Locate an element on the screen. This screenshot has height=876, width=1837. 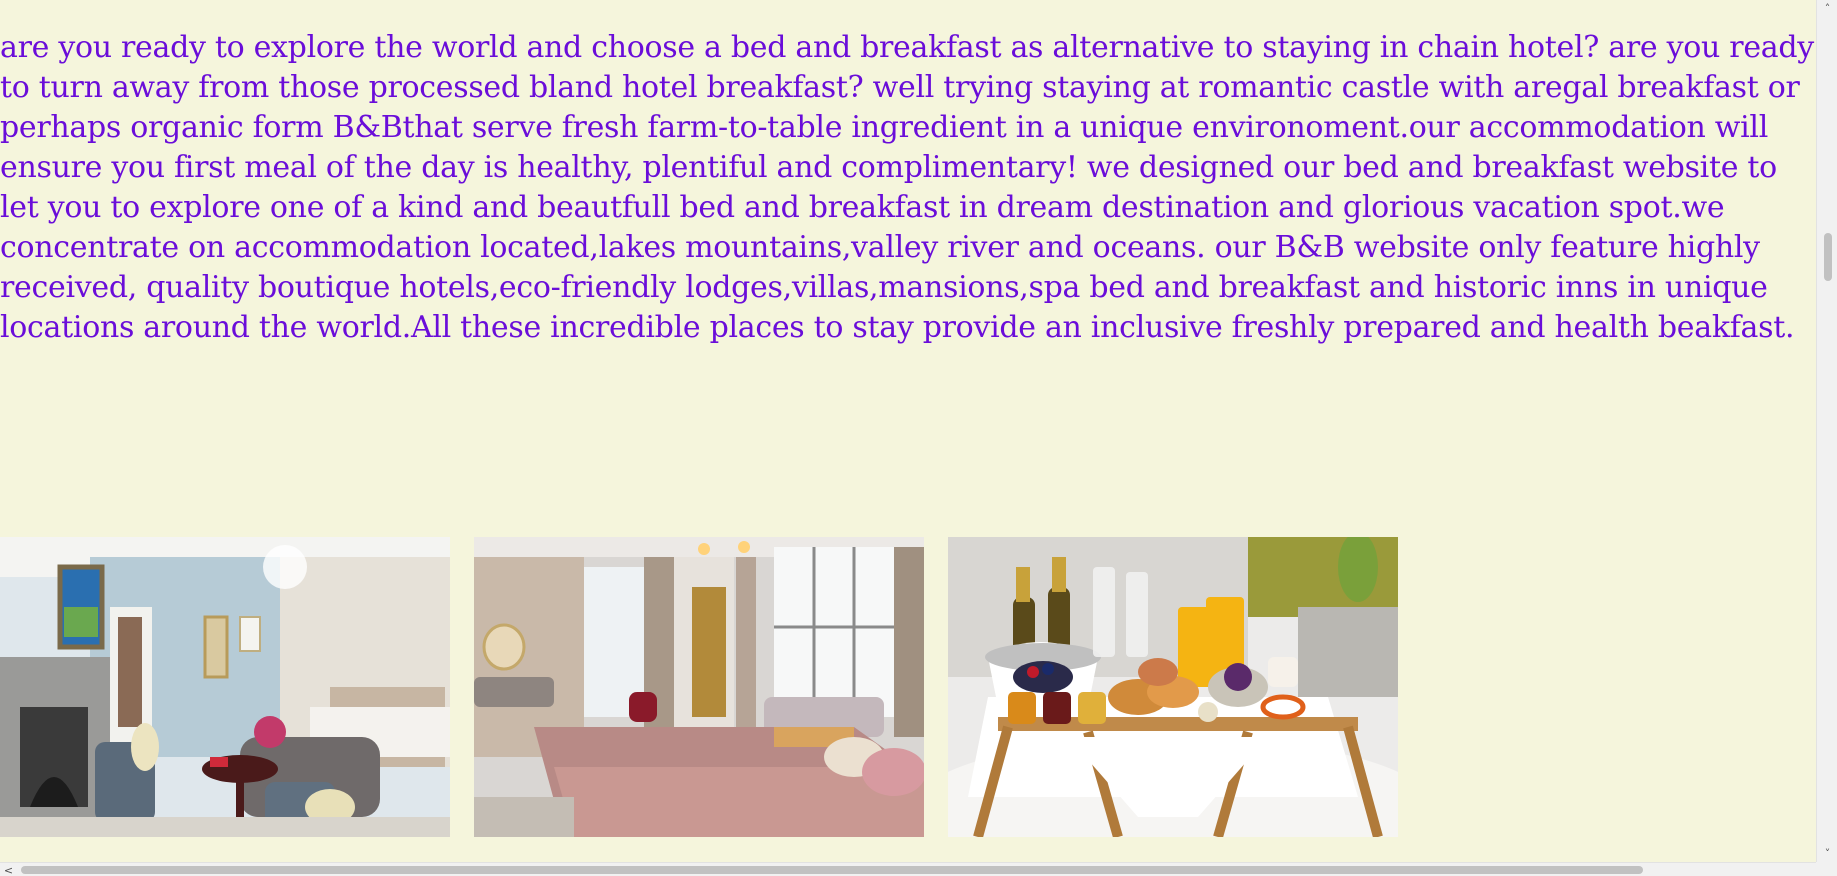
bedroom-image is located at coordinates (699, 687).